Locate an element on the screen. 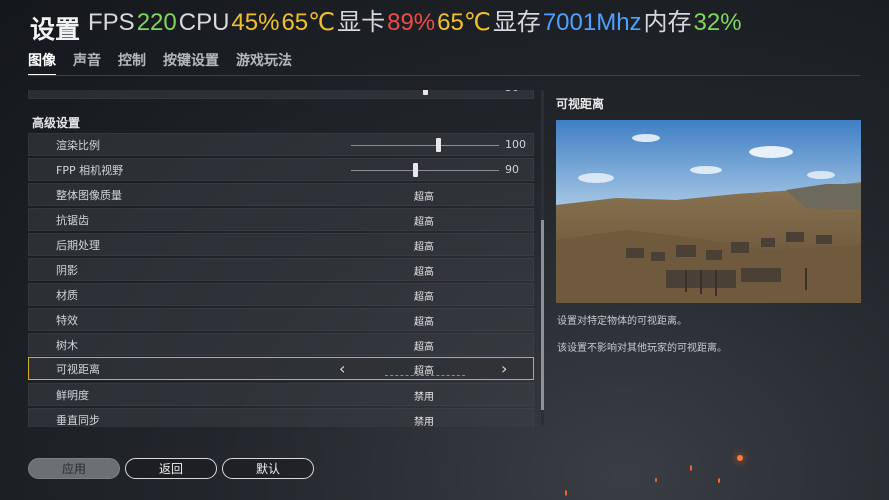 The height and width of the screenshot is (500, 889). render-scale-slider-track is located at coordinates (425, 145).